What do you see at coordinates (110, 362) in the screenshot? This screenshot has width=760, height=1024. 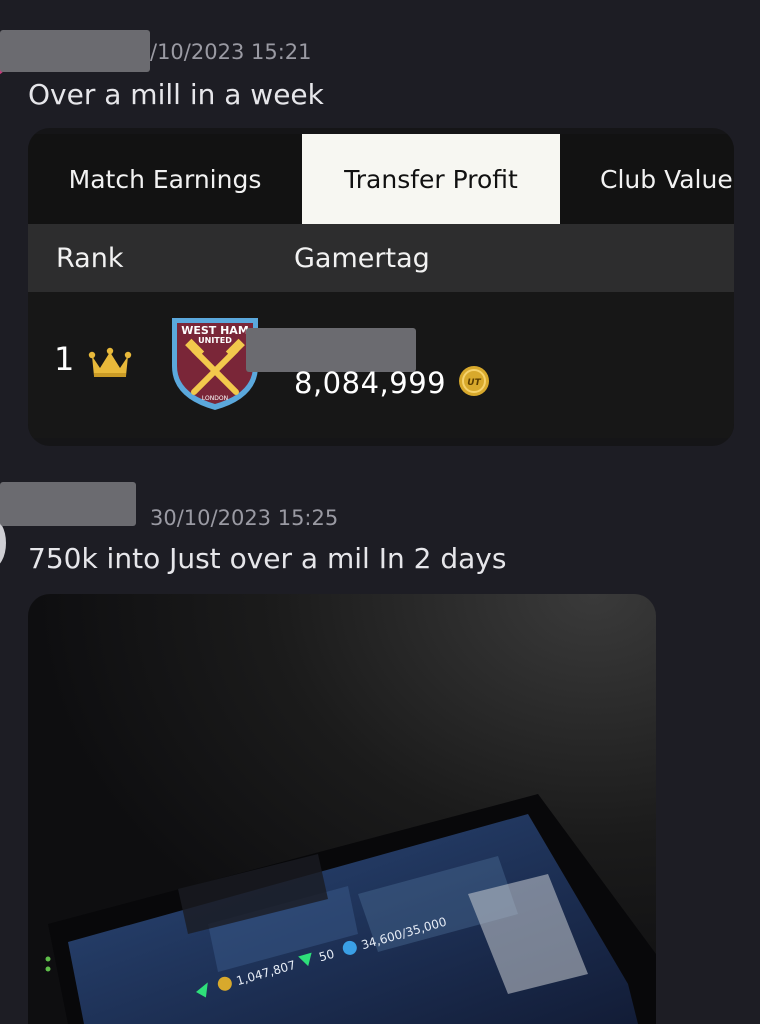 I see `crown-icon` at bounding box center [110, 362].